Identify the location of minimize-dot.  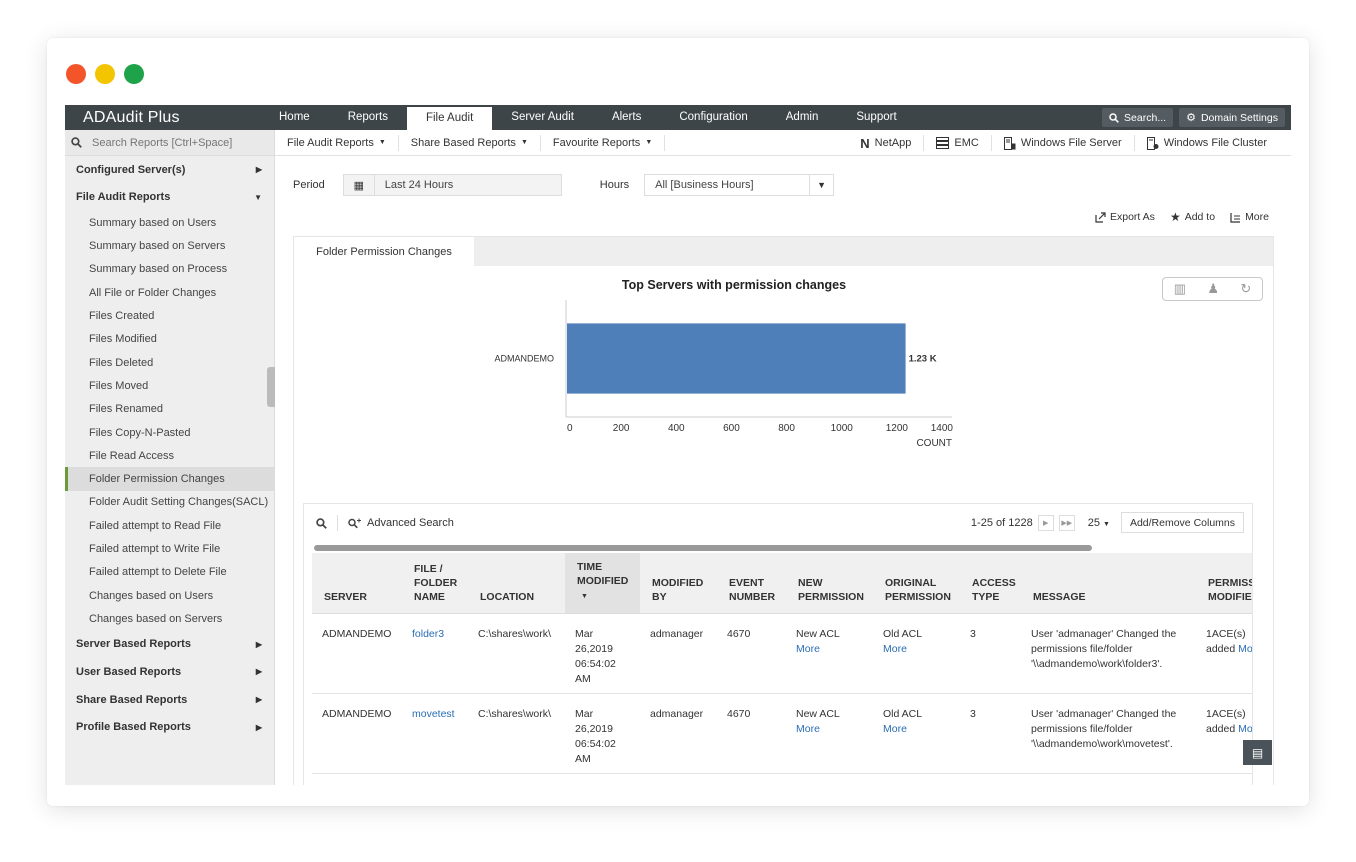
(105, 74).